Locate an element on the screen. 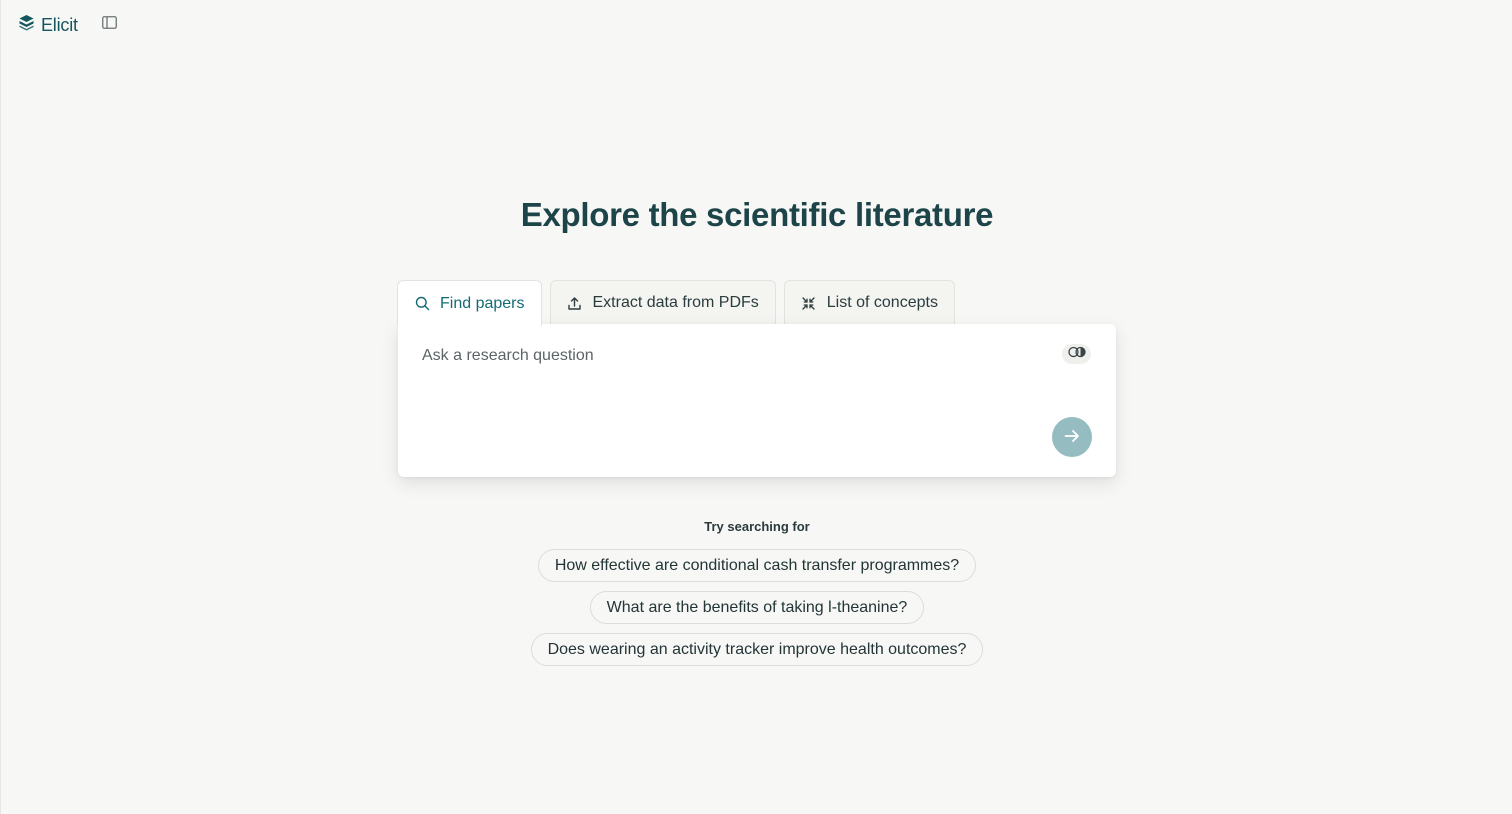 The width and height of the screenshot is (1512, 814). elicit-logo-icon is located at coordinates (26, 25).